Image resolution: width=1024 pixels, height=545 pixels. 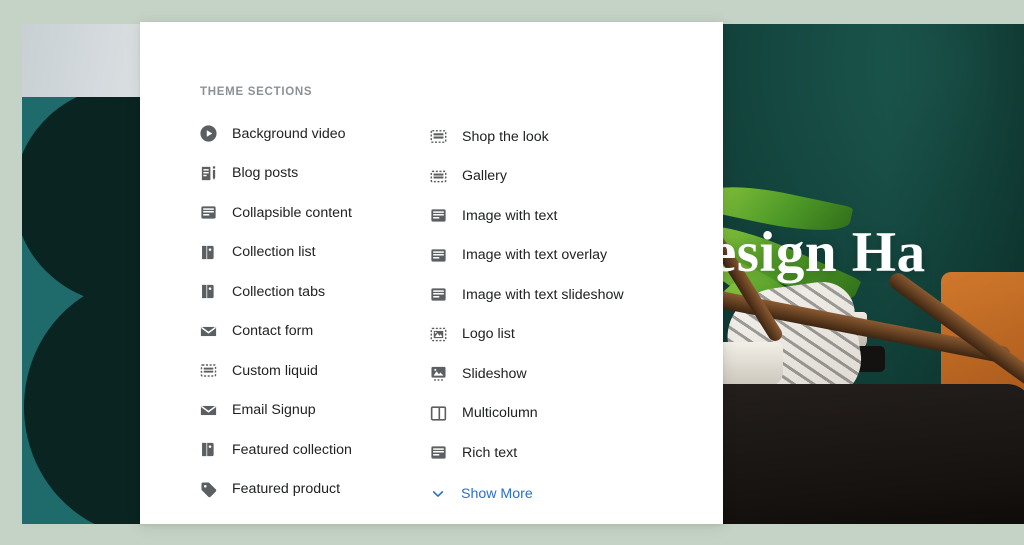 I want to click on section-item-label: Rich text, so click(x=490, y=452).